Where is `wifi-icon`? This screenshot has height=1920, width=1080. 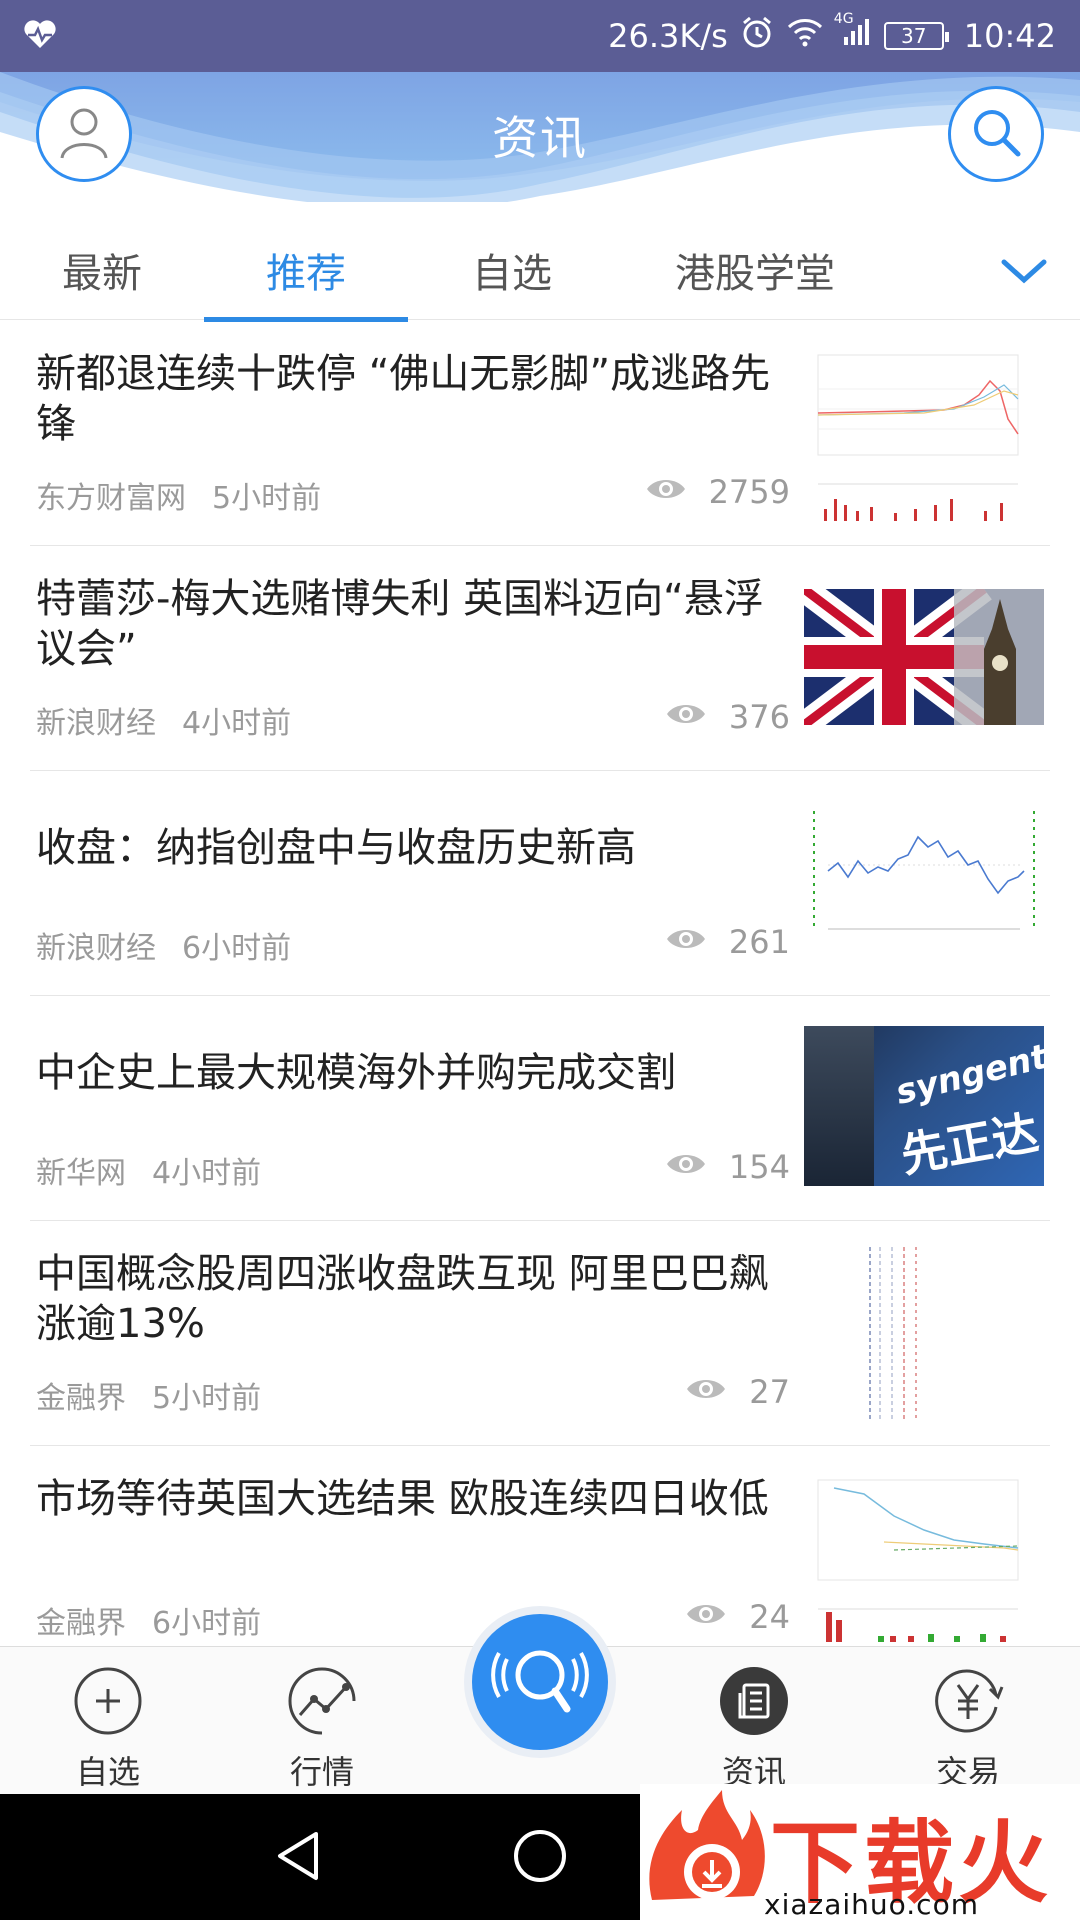
wifi-icon is located at coordinates (805, 36).